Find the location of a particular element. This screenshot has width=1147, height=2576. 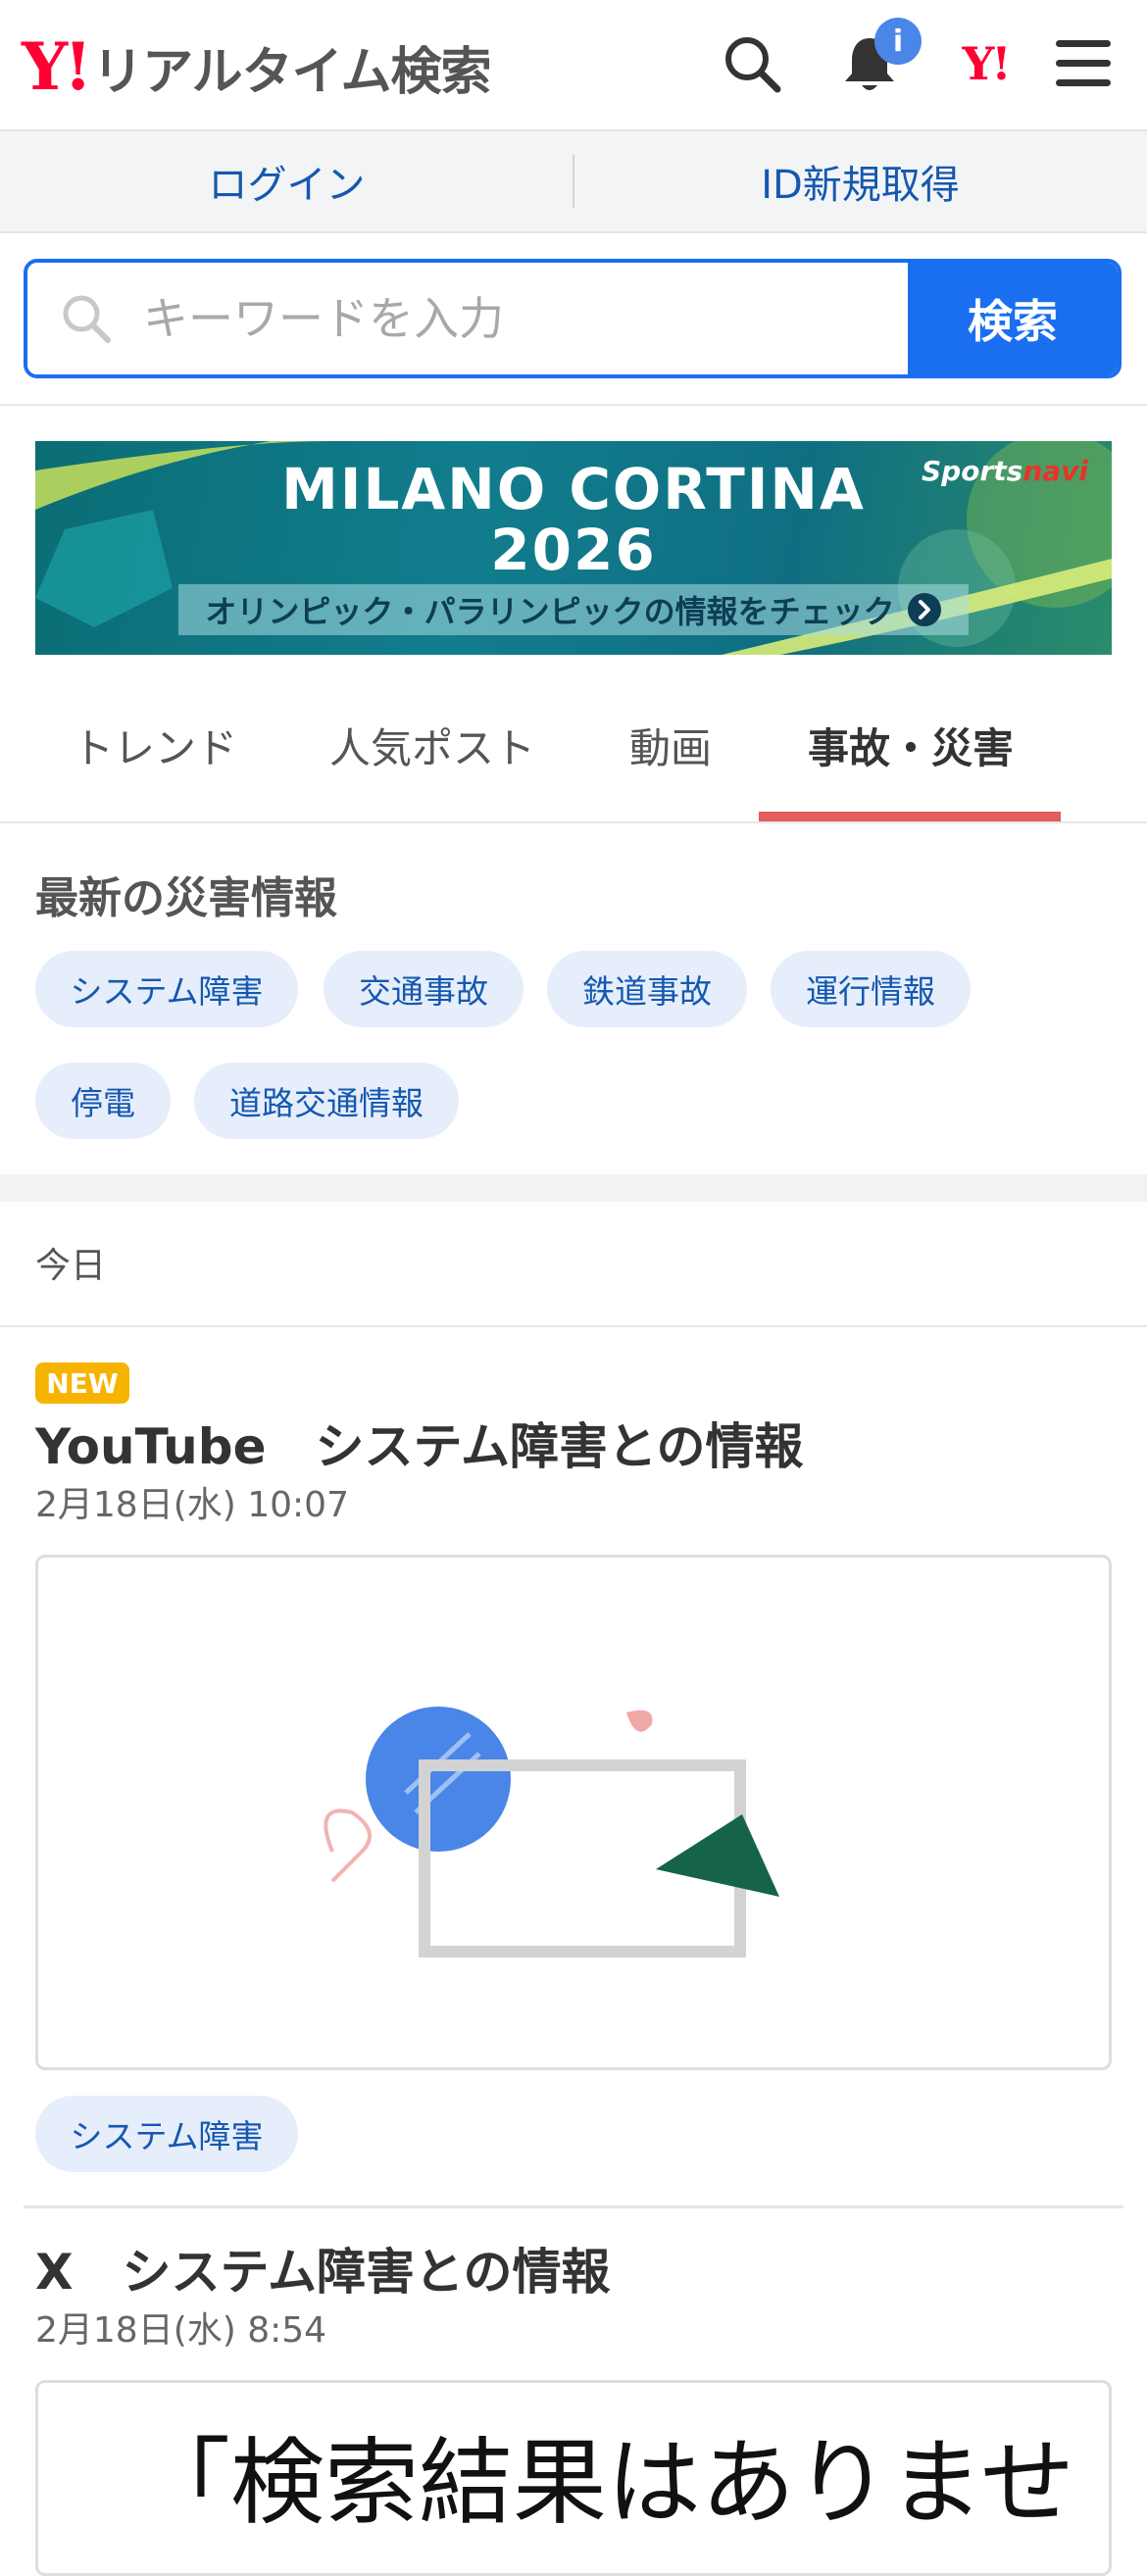

article-title: YouTube システム障害との情報 is located at coordinates (419, 1443).